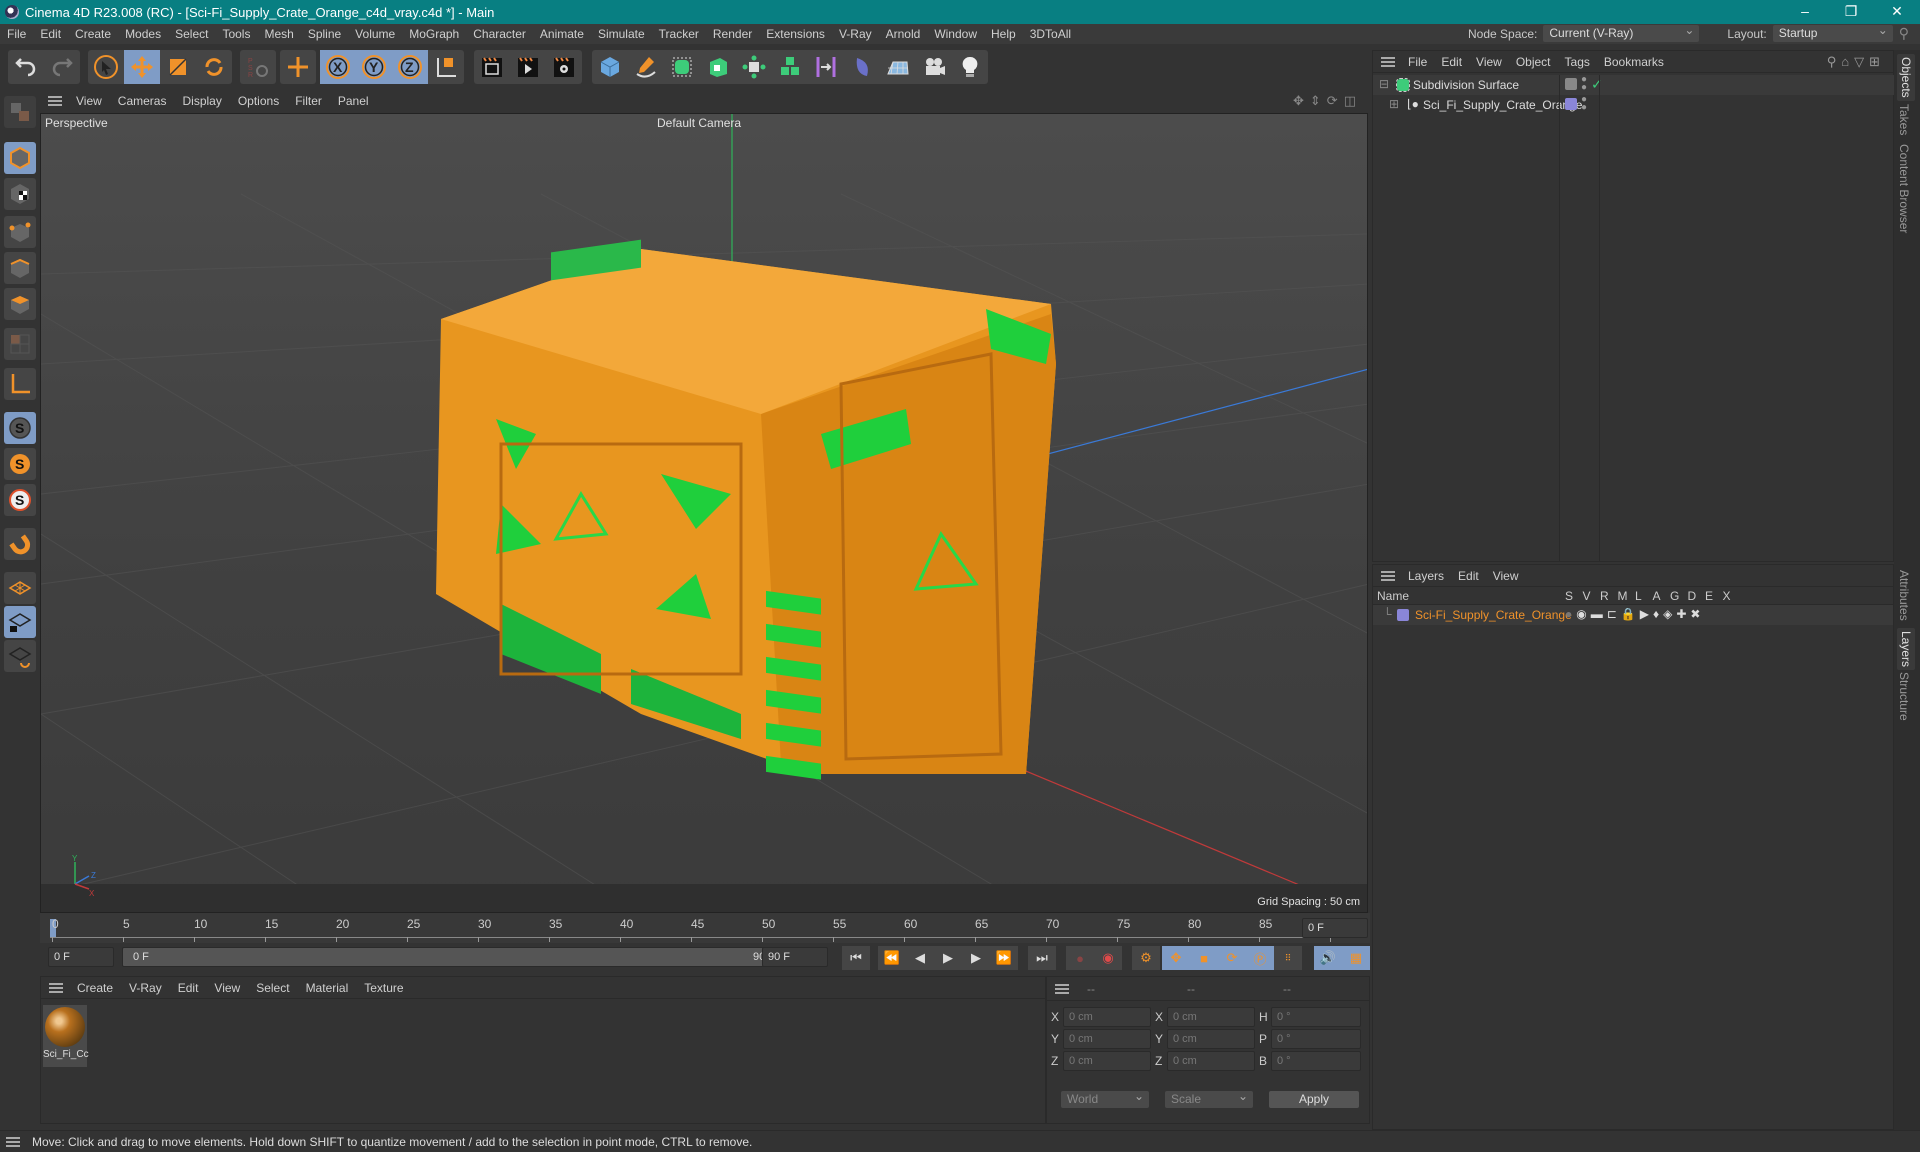  Describe the element at coordinates (718, 67) in the screenshot. I see `extrude-button` at that location.